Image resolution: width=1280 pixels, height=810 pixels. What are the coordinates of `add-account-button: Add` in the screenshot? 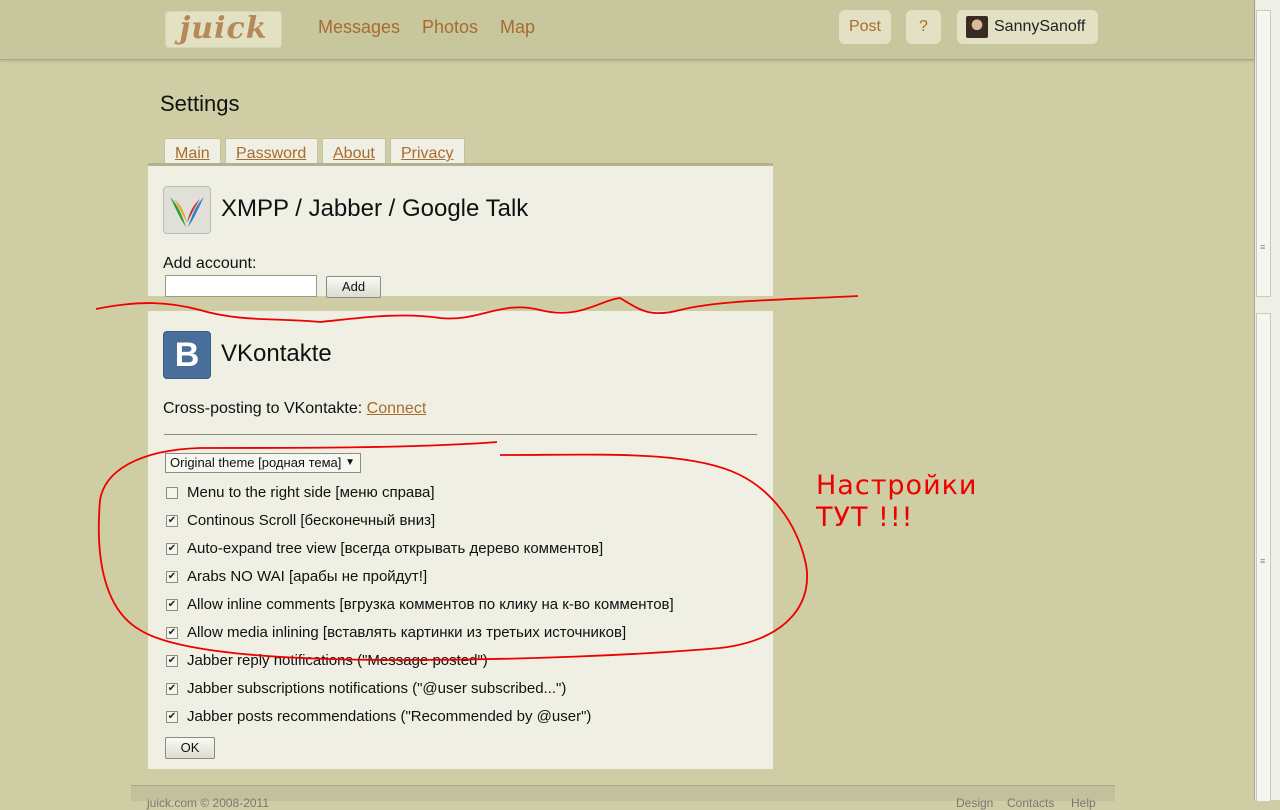 It's located at (353, 287).